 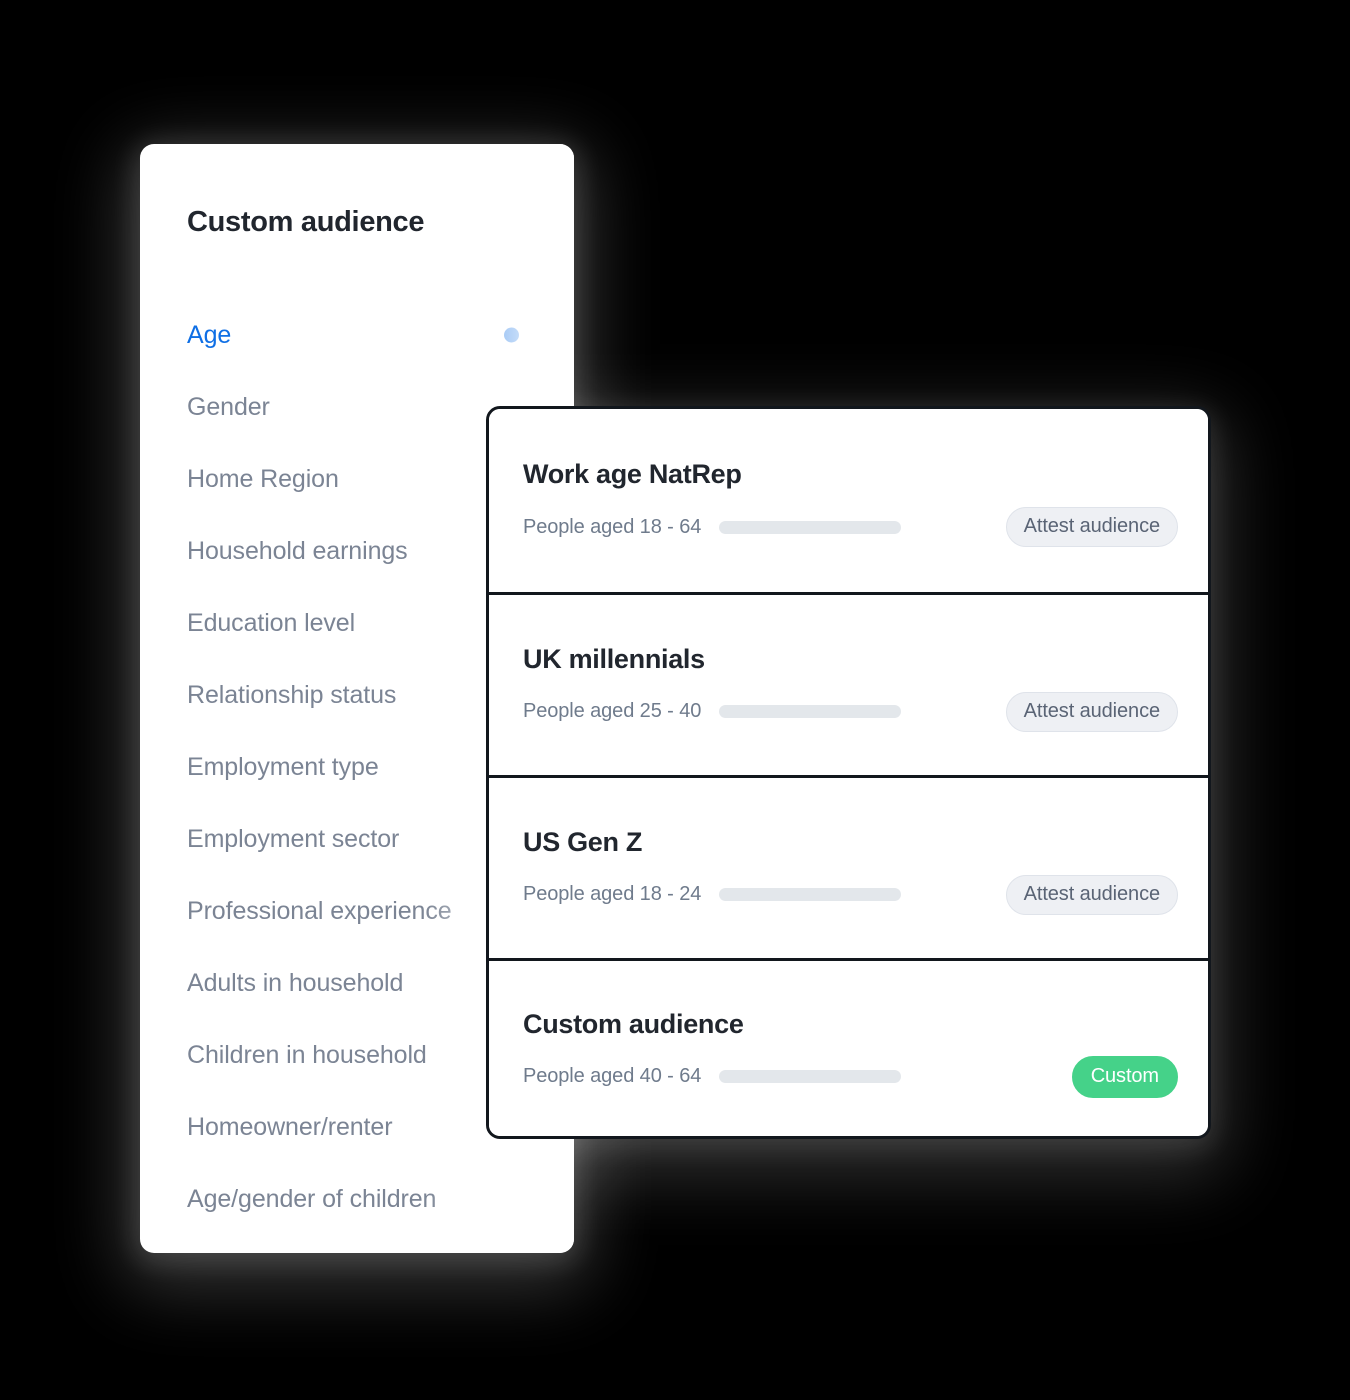 I want to click on audience-description: People aged 18 - 24, so click(x=612, y=894).